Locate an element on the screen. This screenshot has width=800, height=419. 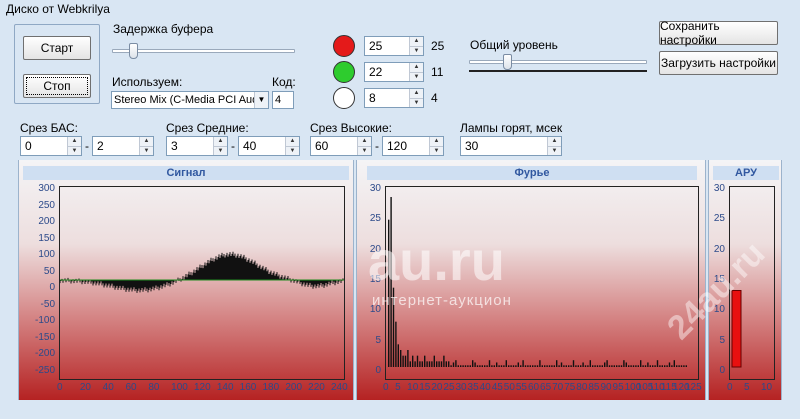
load-settings-button: Загрузить настройки is located at coordinates (718, 63).